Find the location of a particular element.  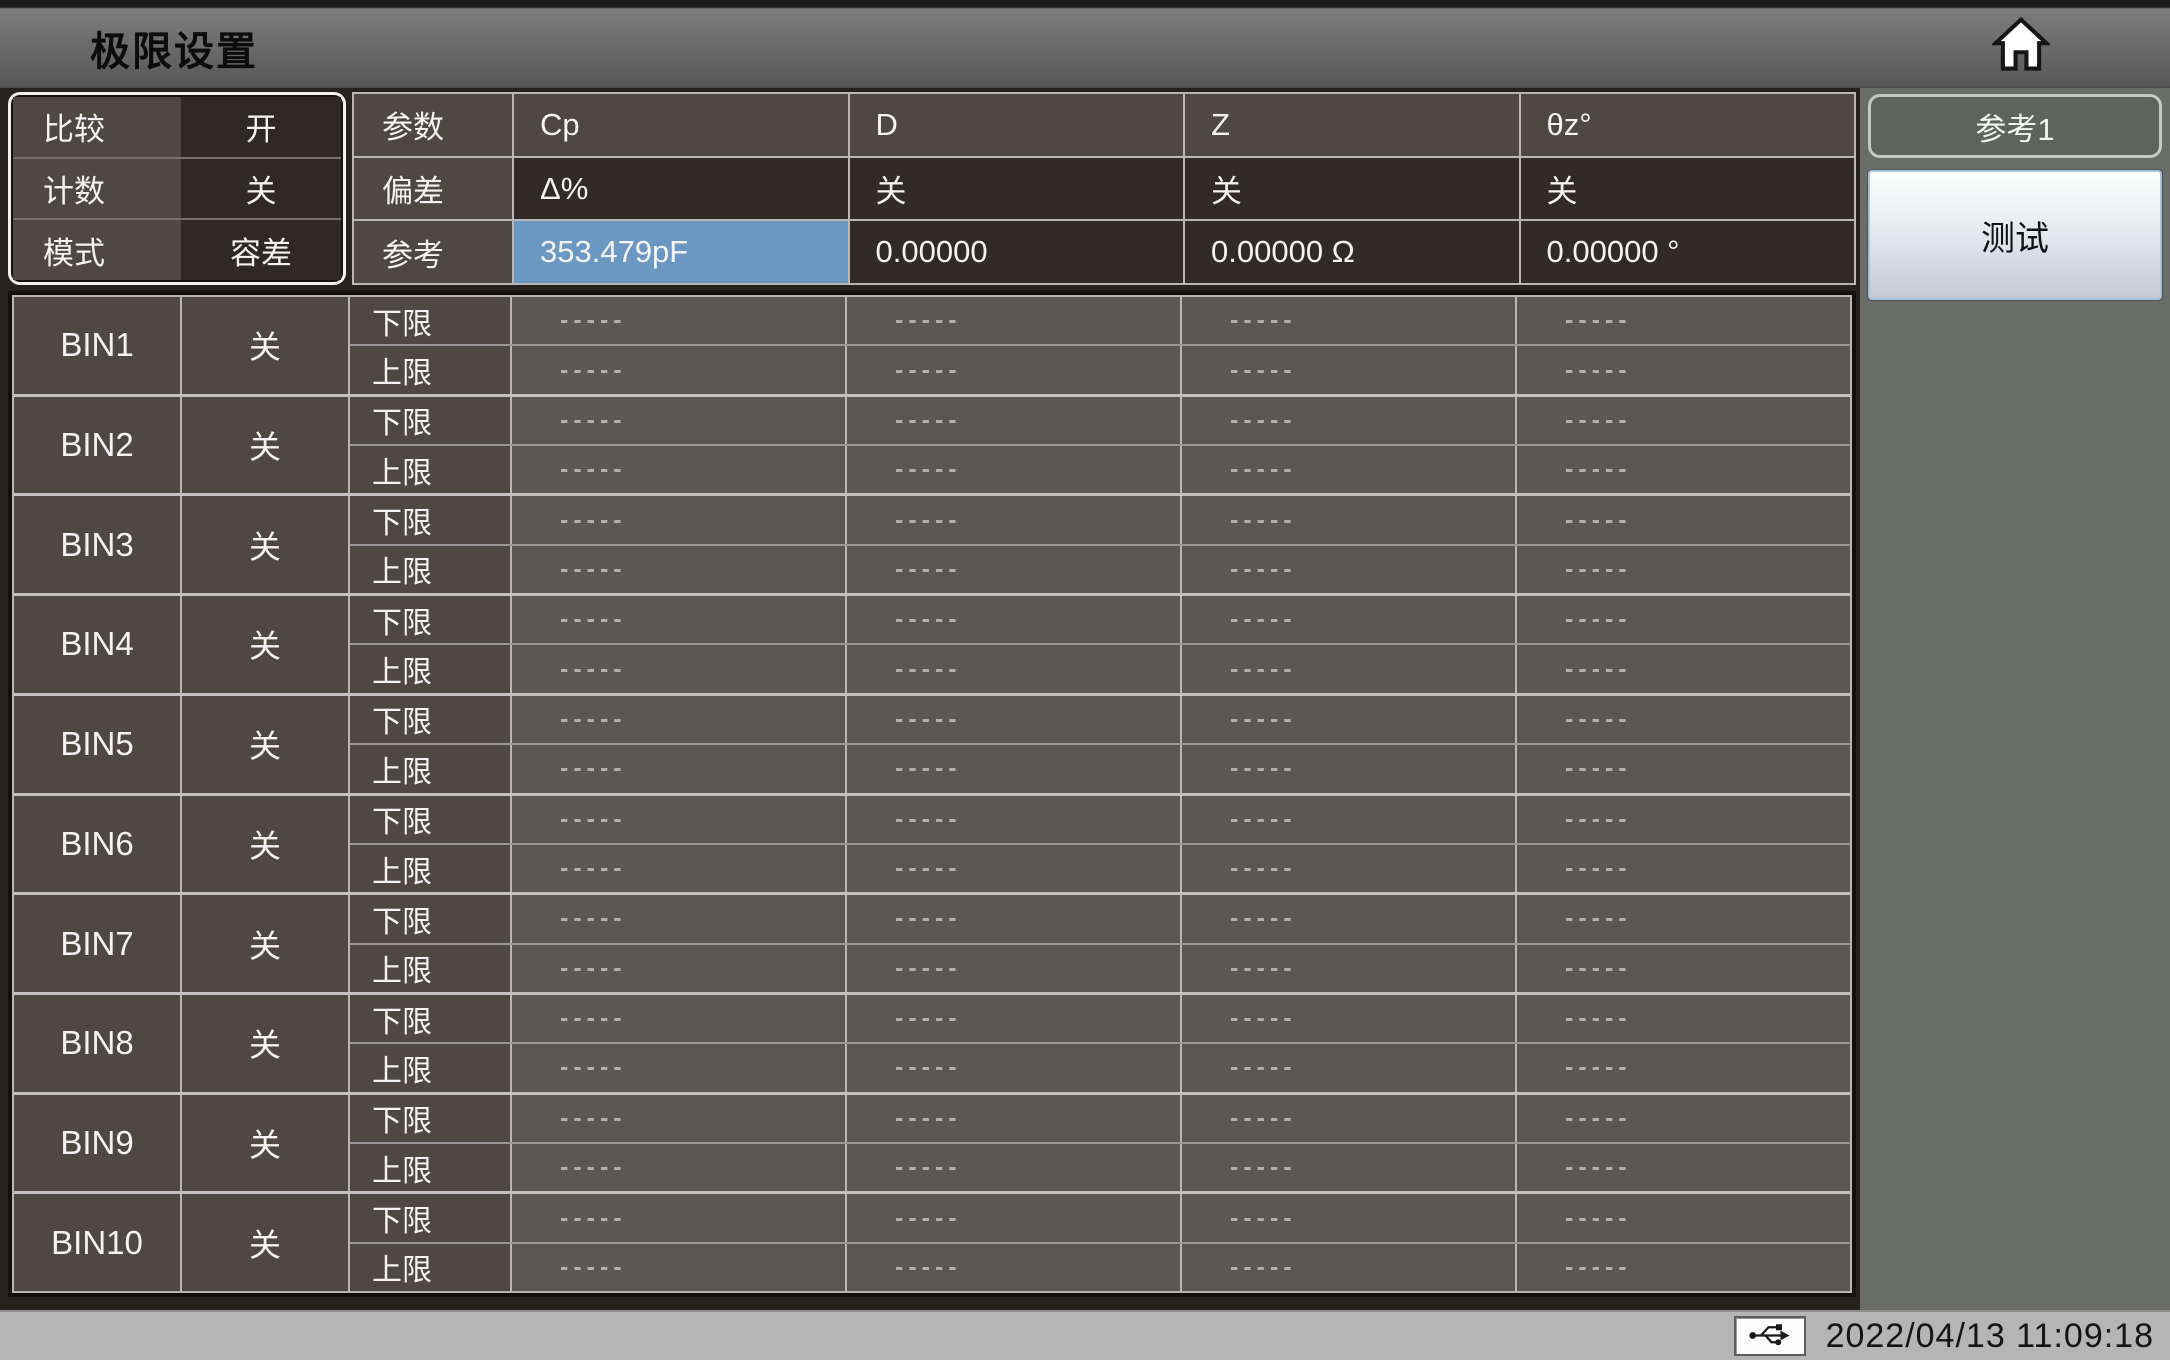

compare-value: 开 is located at coordinates (261, 127).